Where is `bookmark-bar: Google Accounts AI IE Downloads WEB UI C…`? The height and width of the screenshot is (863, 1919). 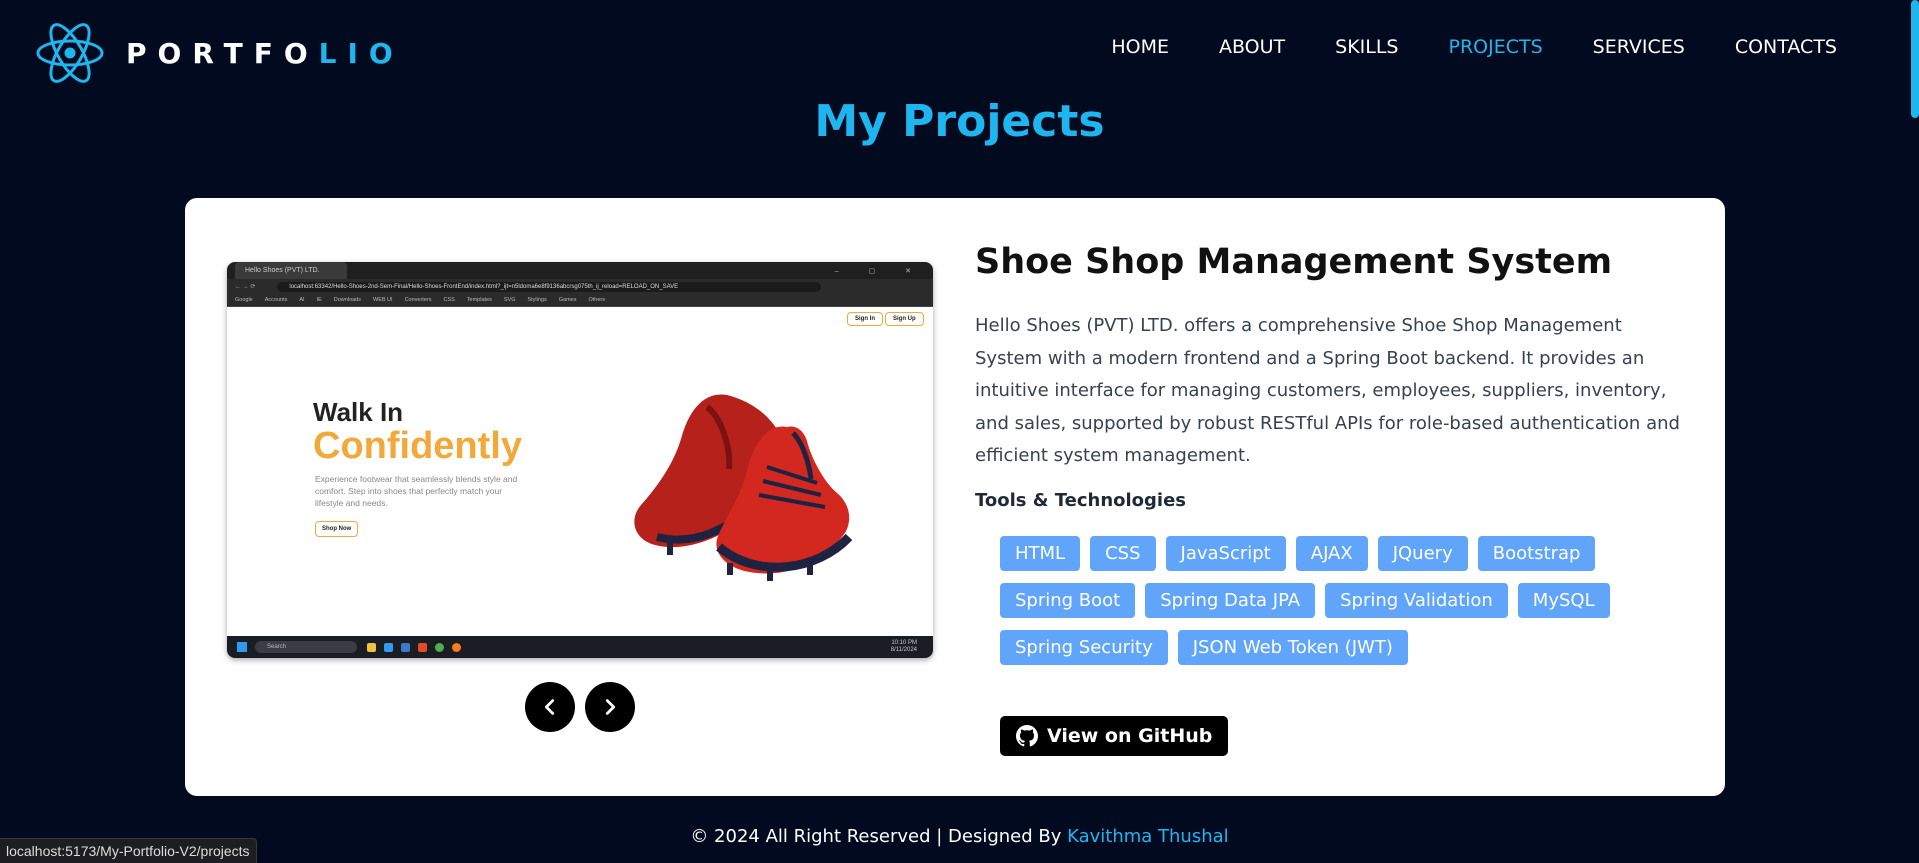
bookmark-bar: Google Accounts AI IE Downloads WEB UI C… is located at coordinates (580, 300).